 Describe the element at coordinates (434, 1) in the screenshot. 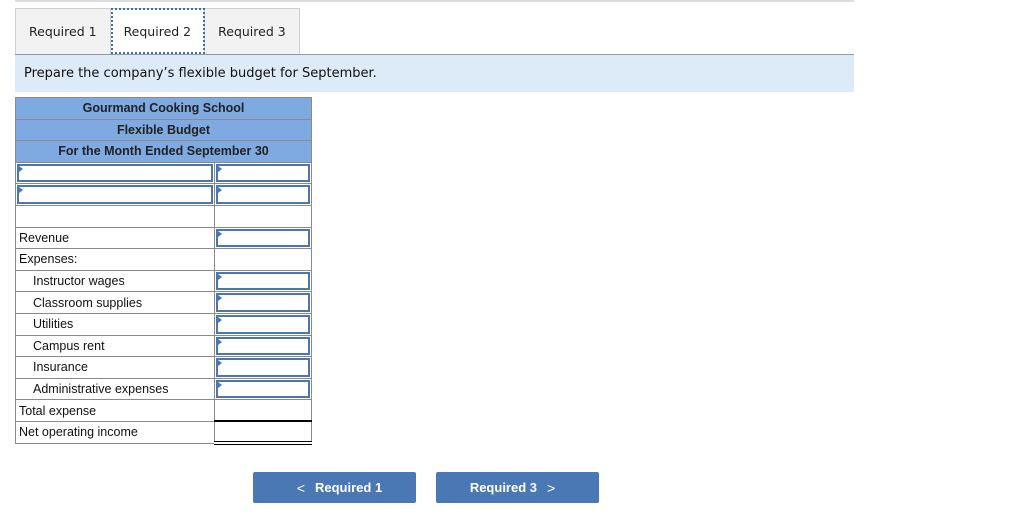

I see `top-divider` at that location.